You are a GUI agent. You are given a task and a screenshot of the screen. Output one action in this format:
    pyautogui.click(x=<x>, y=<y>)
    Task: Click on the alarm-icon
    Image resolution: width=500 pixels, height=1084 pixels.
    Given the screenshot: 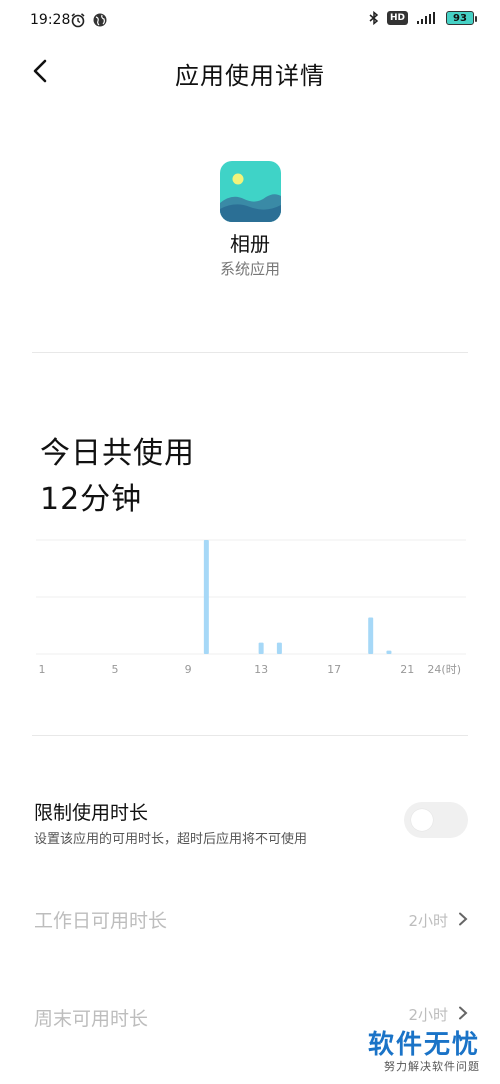 What is the action you would take?
    pyautogui.click(x=78, y=20)
    